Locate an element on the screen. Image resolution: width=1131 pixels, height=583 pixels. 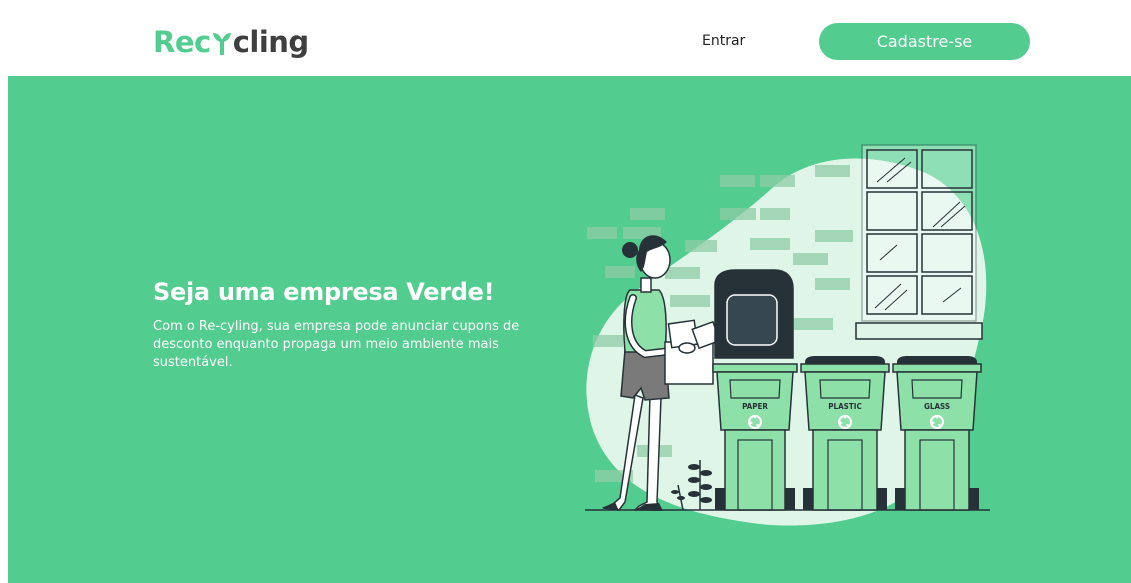
signup-button: Cadastre-se is located at coordinates (924, 41).